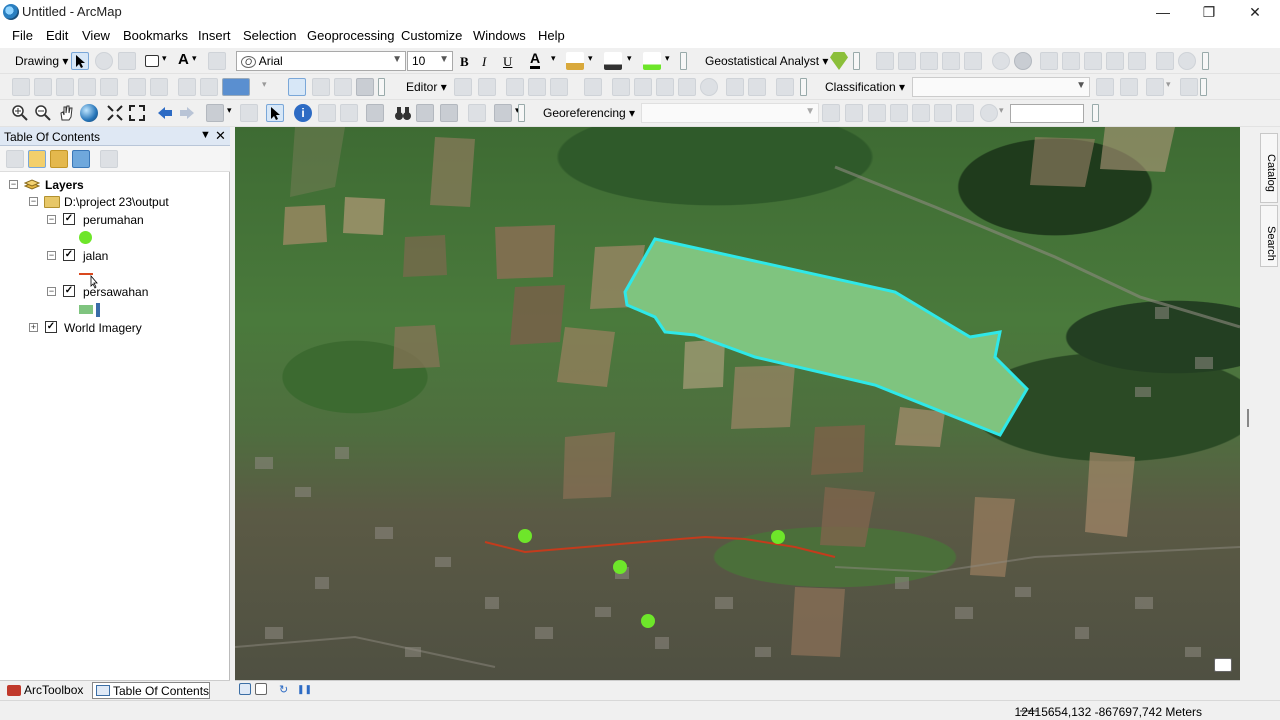  What do you see at coordinates (22, 35) in the screenshot?
I see `menu-file: File` at bounding box center [22, 35].